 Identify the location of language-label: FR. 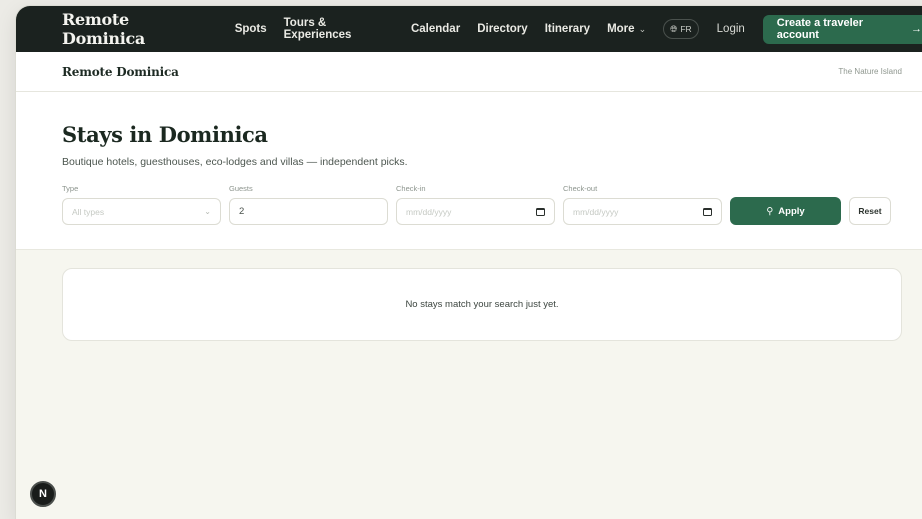
(686, 29).